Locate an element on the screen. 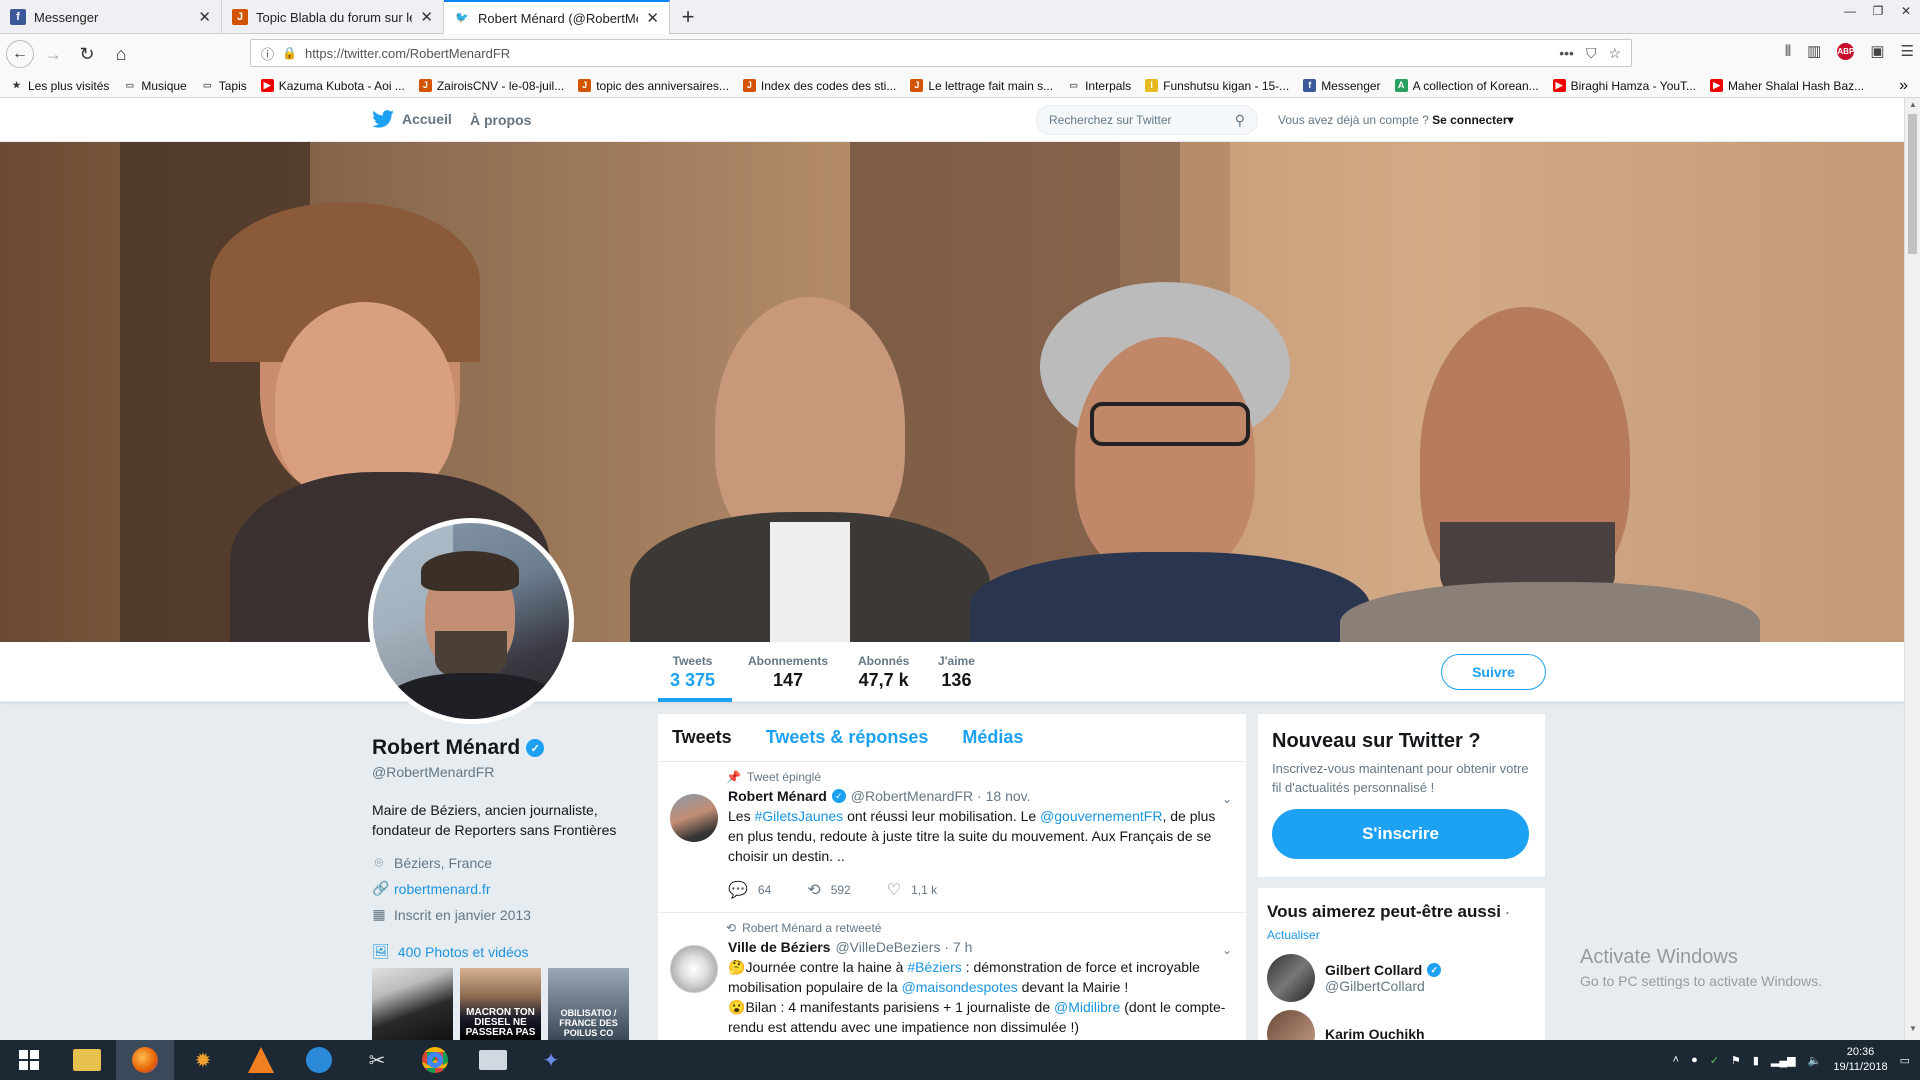 The image size is (1920, 1080). reply-button: 💬 64 is located at coordinates (749, 890).